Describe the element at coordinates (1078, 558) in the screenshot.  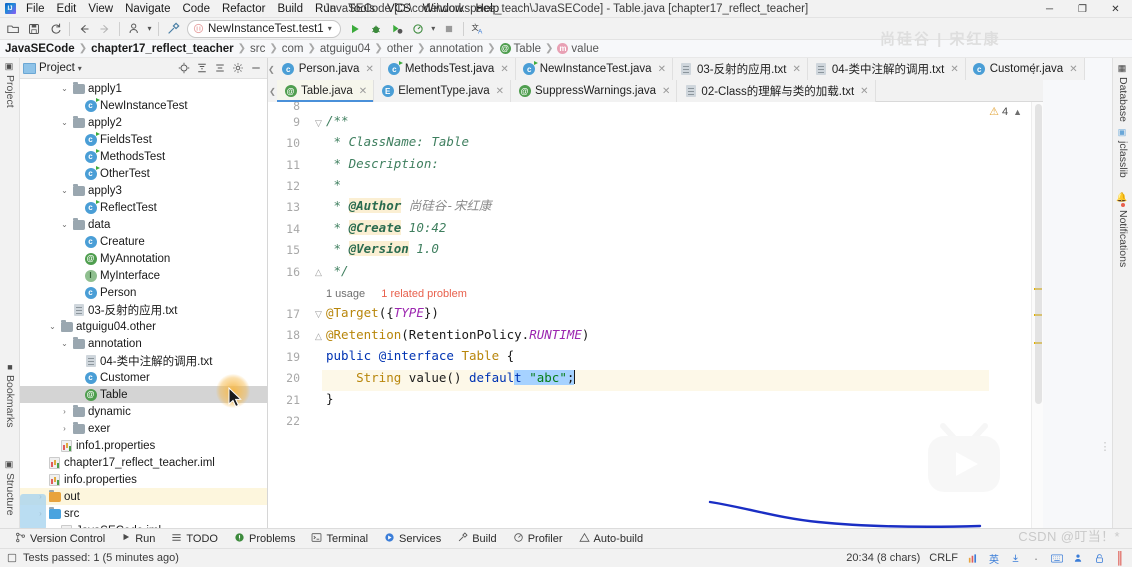
I see `user-icon` at that location.